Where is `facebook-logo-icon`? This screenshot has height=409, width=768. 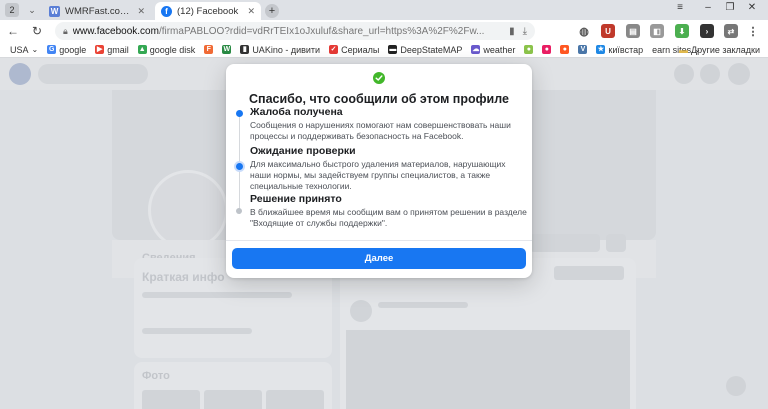 facebook-logo-icon is located at coordinates (20, 74).